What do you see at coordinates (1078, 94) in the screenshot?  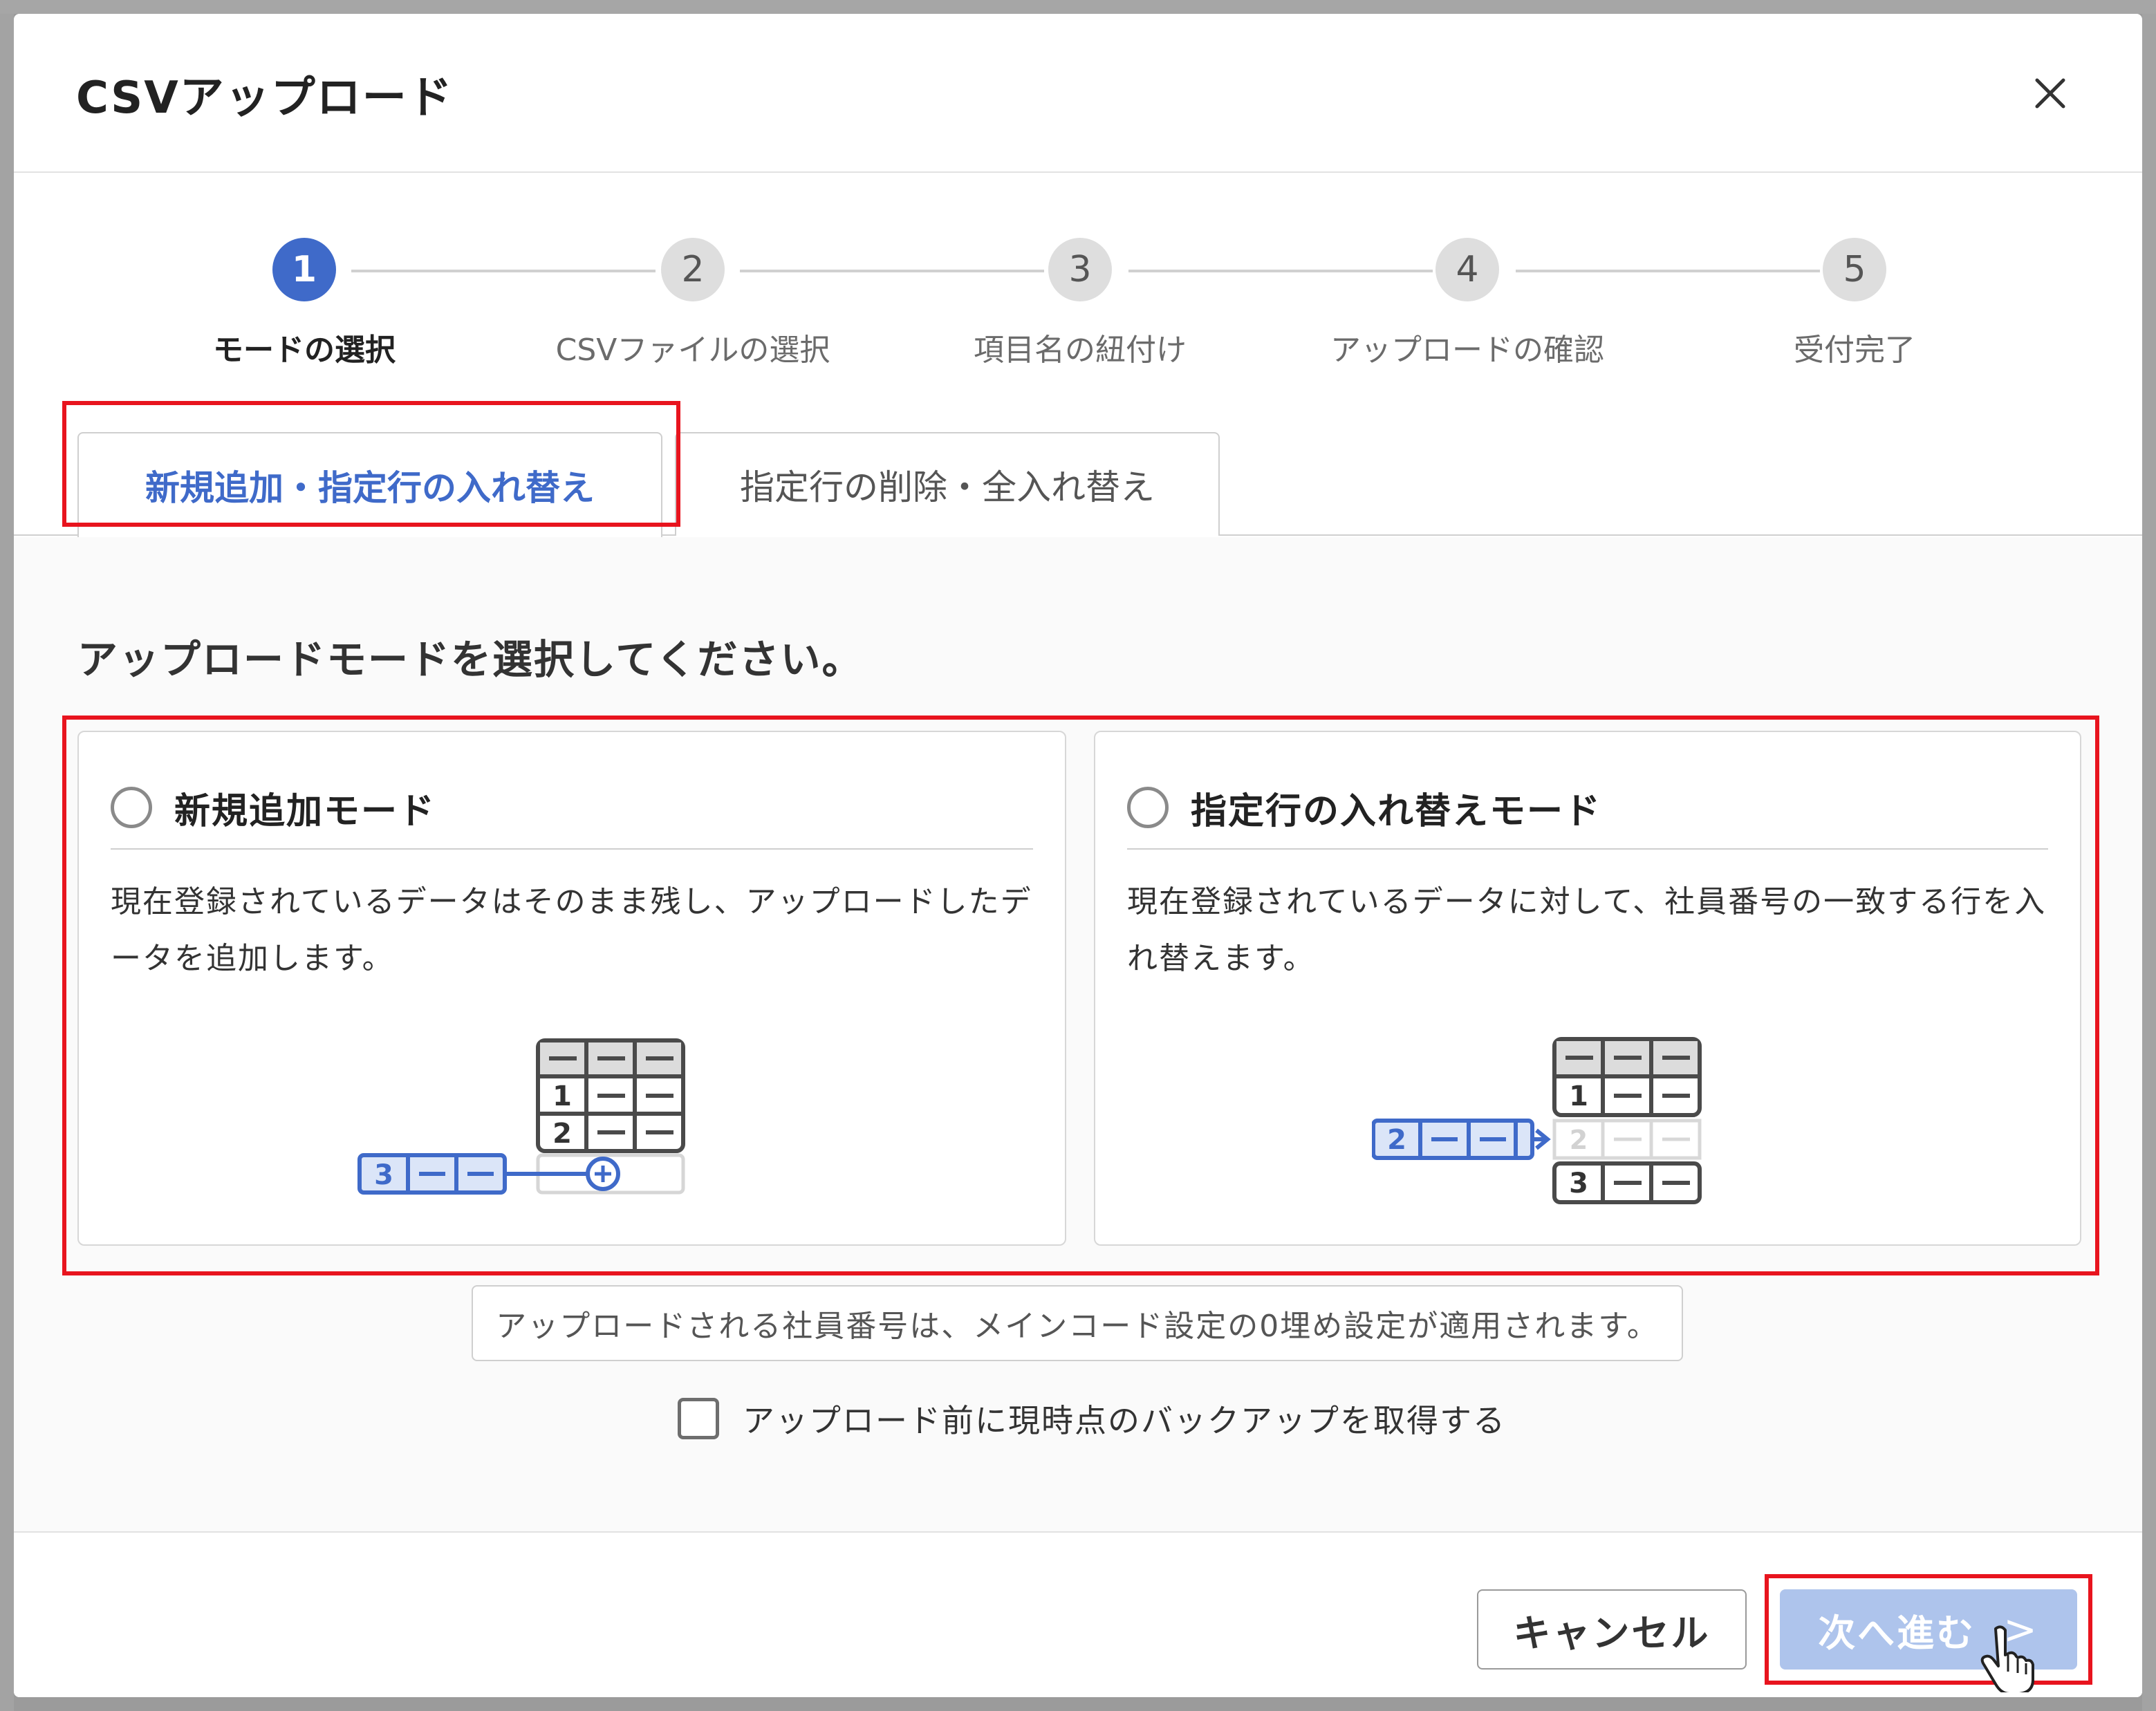 I see `dialog-header: CSVアップロード` at bounding box center [1078, 94].